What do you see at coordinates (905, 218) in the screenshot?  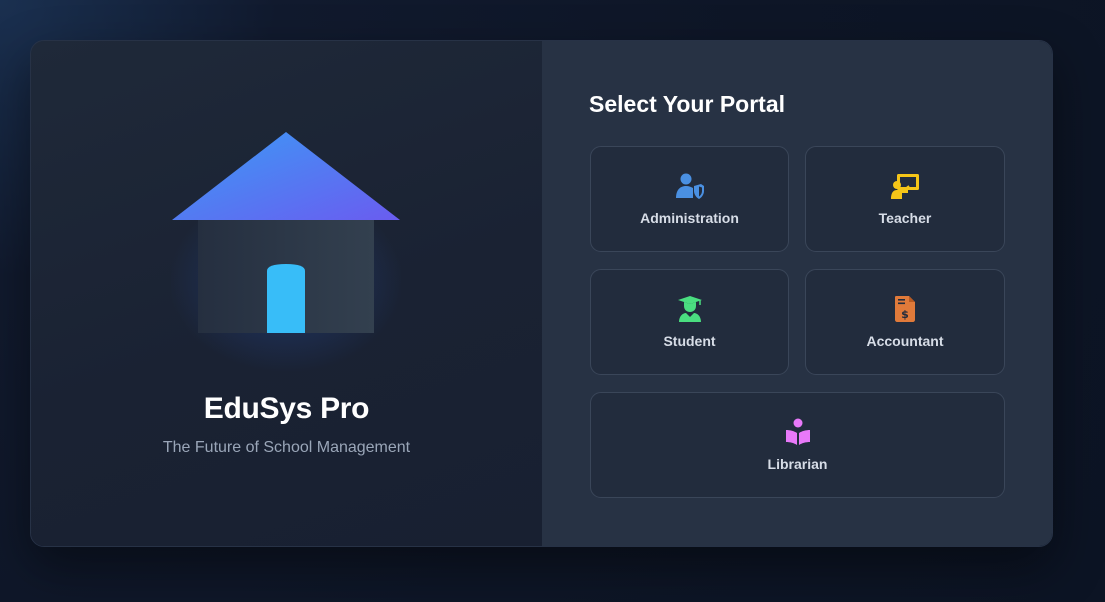 I see `portal-option-label: Teacher` at bounding box center [905, 218].